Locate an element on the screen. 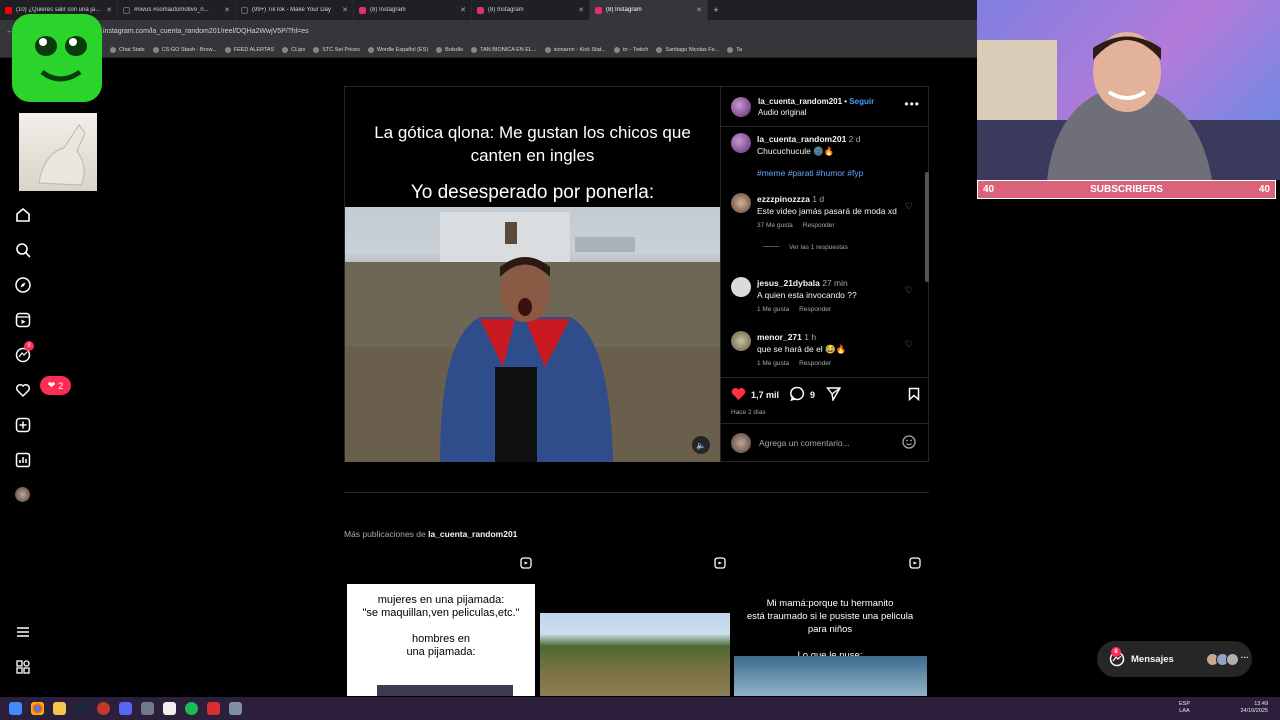 This screenshot has width=1280, height=720. profile-avatar is located at coordinates (22, 494).